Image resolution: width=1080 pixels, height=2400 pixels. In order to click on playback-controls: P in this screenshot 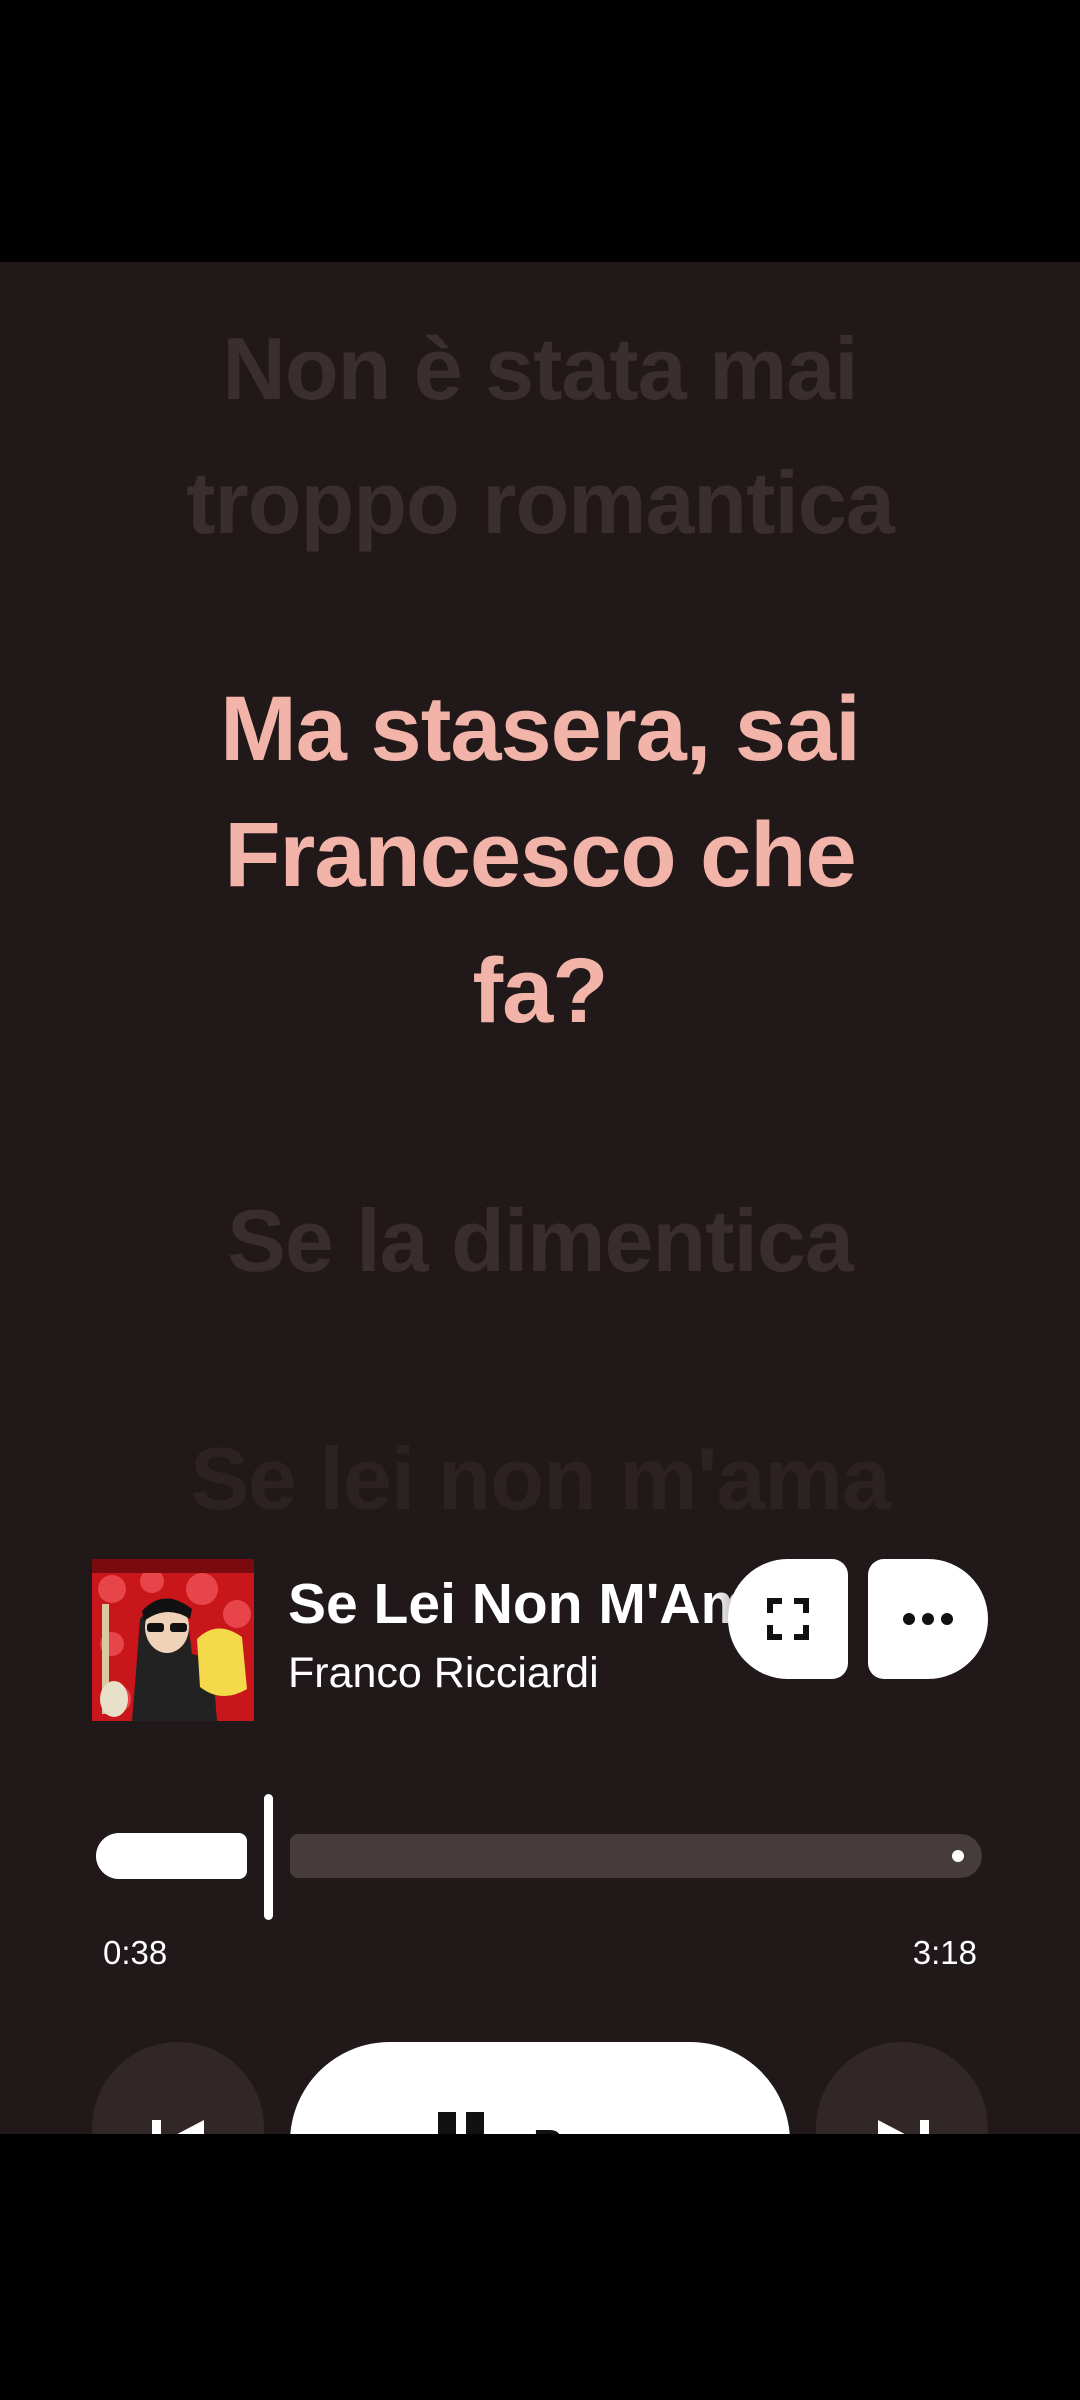, I will do `click(540, 2088)`.